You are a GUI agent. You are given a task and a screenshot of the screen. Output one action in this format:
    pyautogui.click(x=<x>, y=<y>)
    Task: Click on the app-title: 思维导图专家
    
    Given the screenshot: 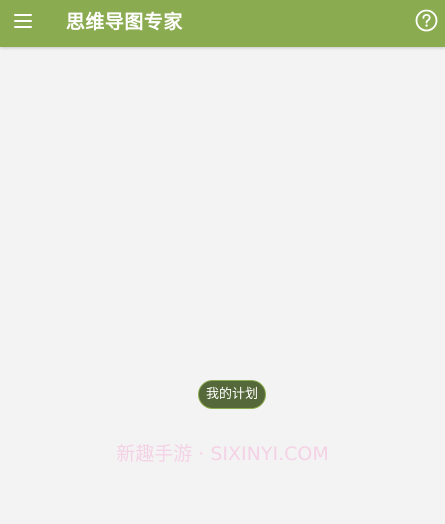 What is the action you would take?
    pyautogui.click(x=125, y=22)
    